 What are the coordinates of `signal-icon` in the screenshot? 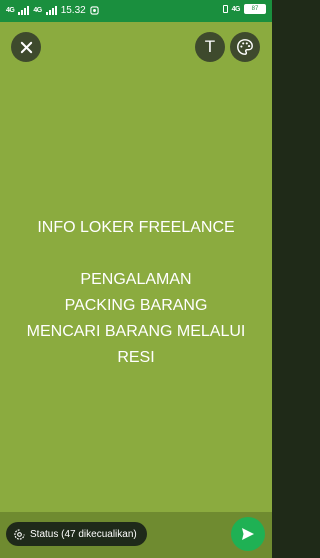 It's located at (24, 10).